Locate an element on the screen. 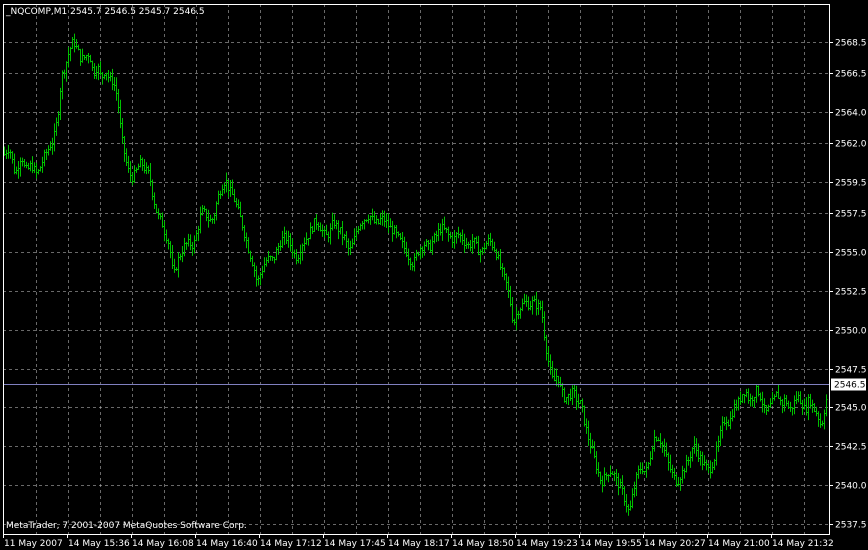  current-price-label: 2546.5 is located at coordinates (850, 386).